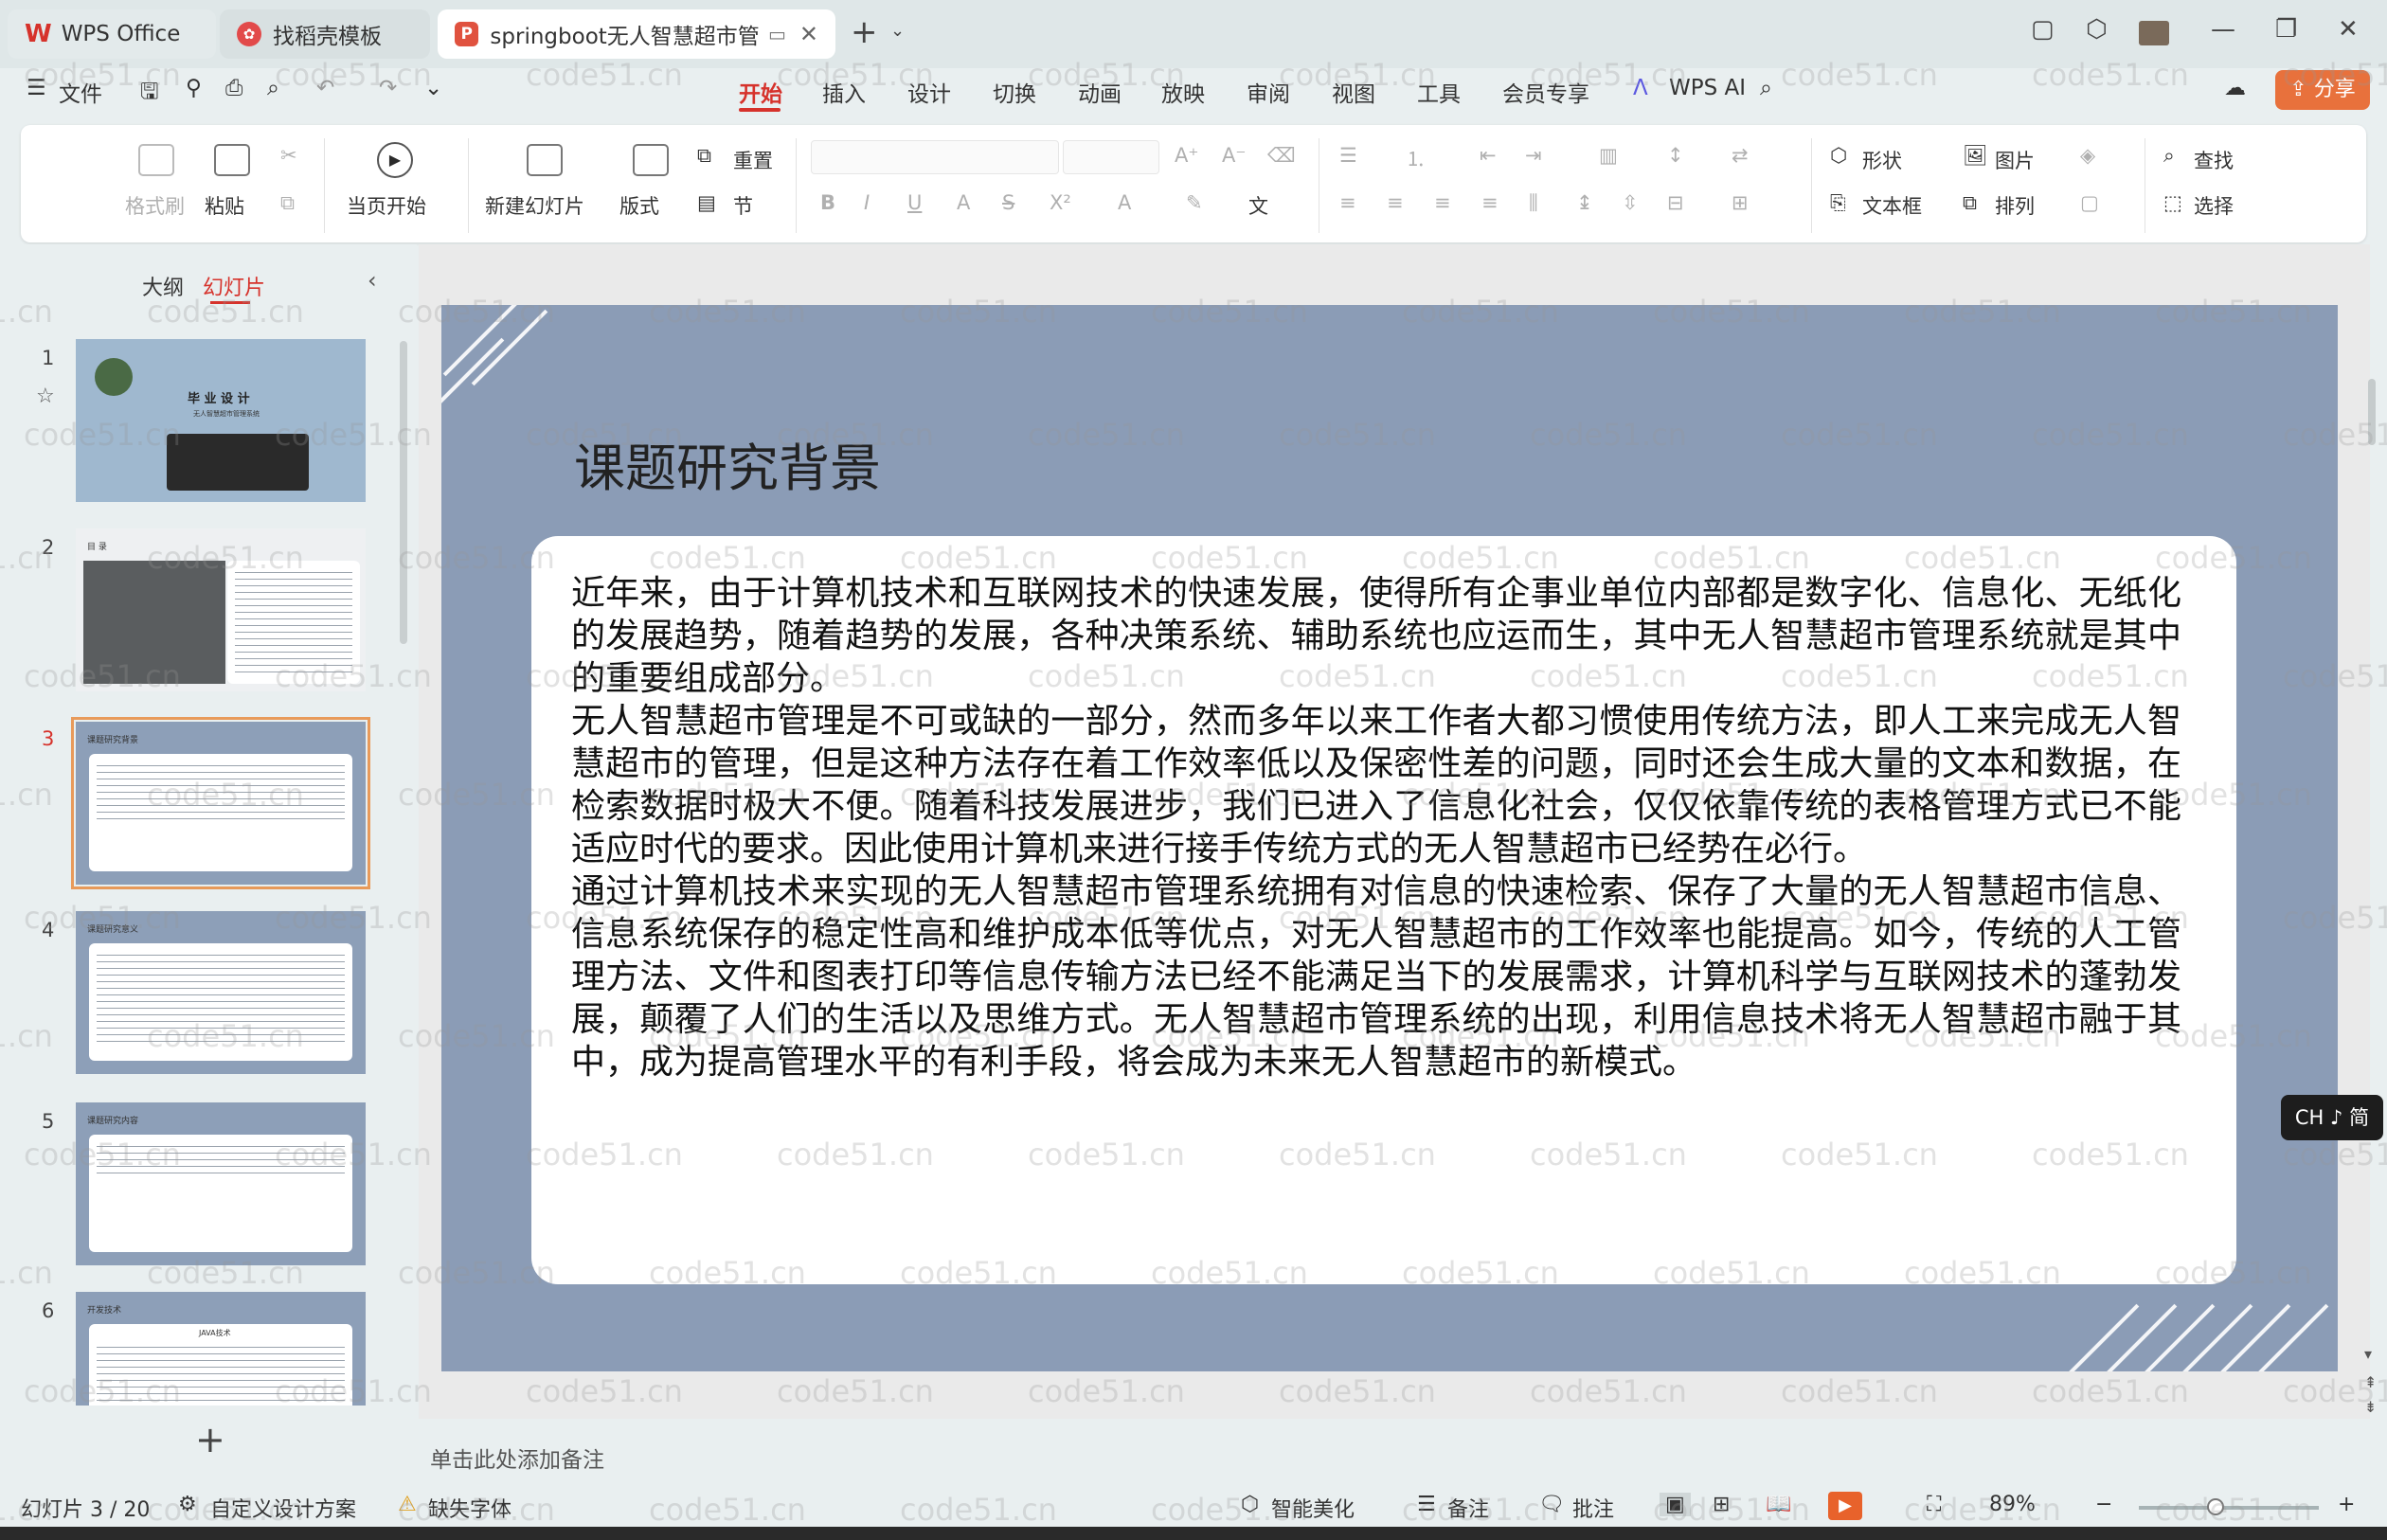 The width and height of the screenshot is (2387, 1540). Describe the element at coordinates (388, 88) in the screenshot. I see `redo-icon: ↷` at that location.